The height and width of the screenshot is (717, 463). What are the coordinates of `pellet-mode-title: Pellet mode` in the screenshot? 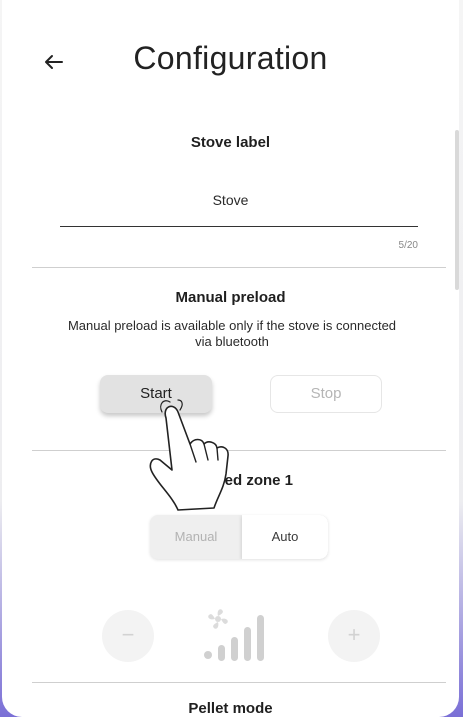 It's located at (230, 708).